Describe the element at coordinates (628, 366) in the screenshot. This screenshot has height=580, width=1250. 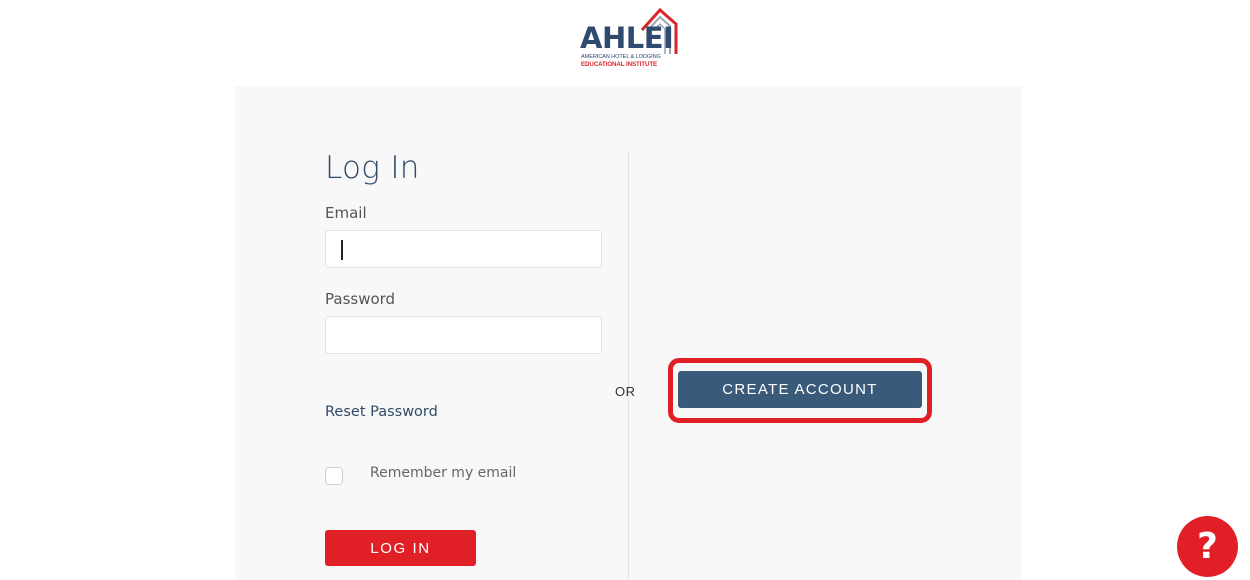
I see `panel-divider` at that location.